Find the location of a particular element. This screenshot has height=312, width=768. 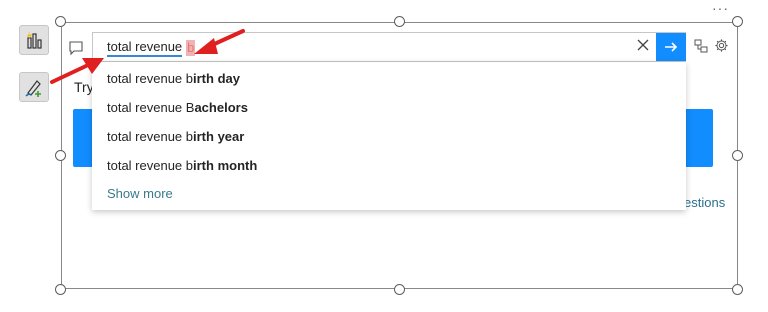

show-more-link: Show more is located at coordinates (140, 193).